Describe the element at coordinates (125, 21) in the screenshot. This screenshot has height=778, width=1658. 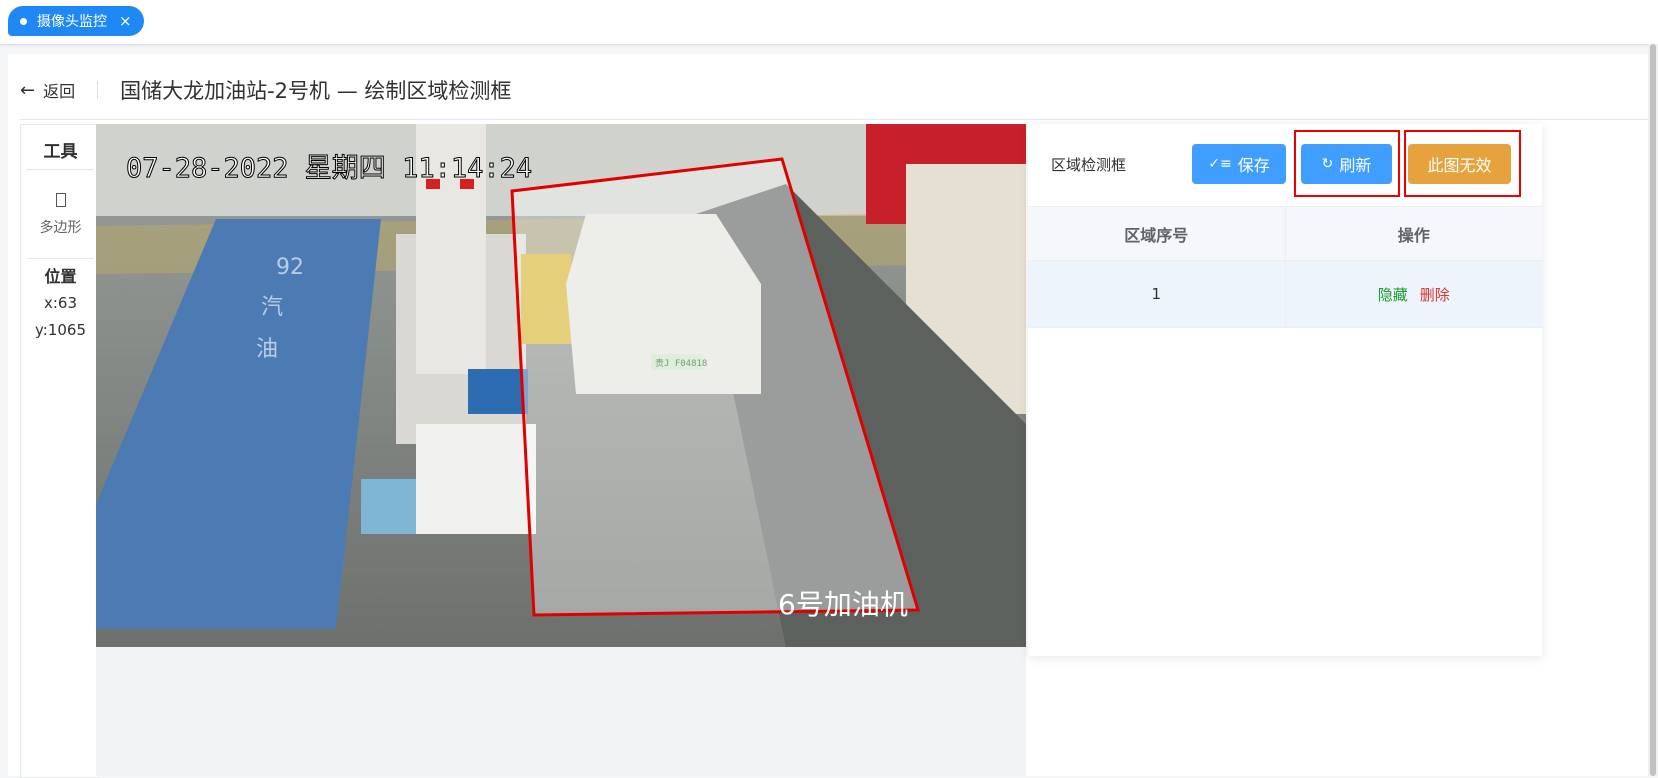
I see `close-icon: ×` at that location.